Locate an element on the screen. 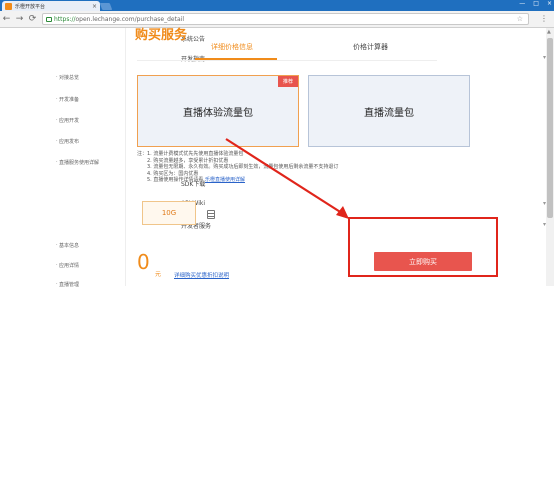  buy-now-button: 立即购买 is located at coordinates (423, 261).